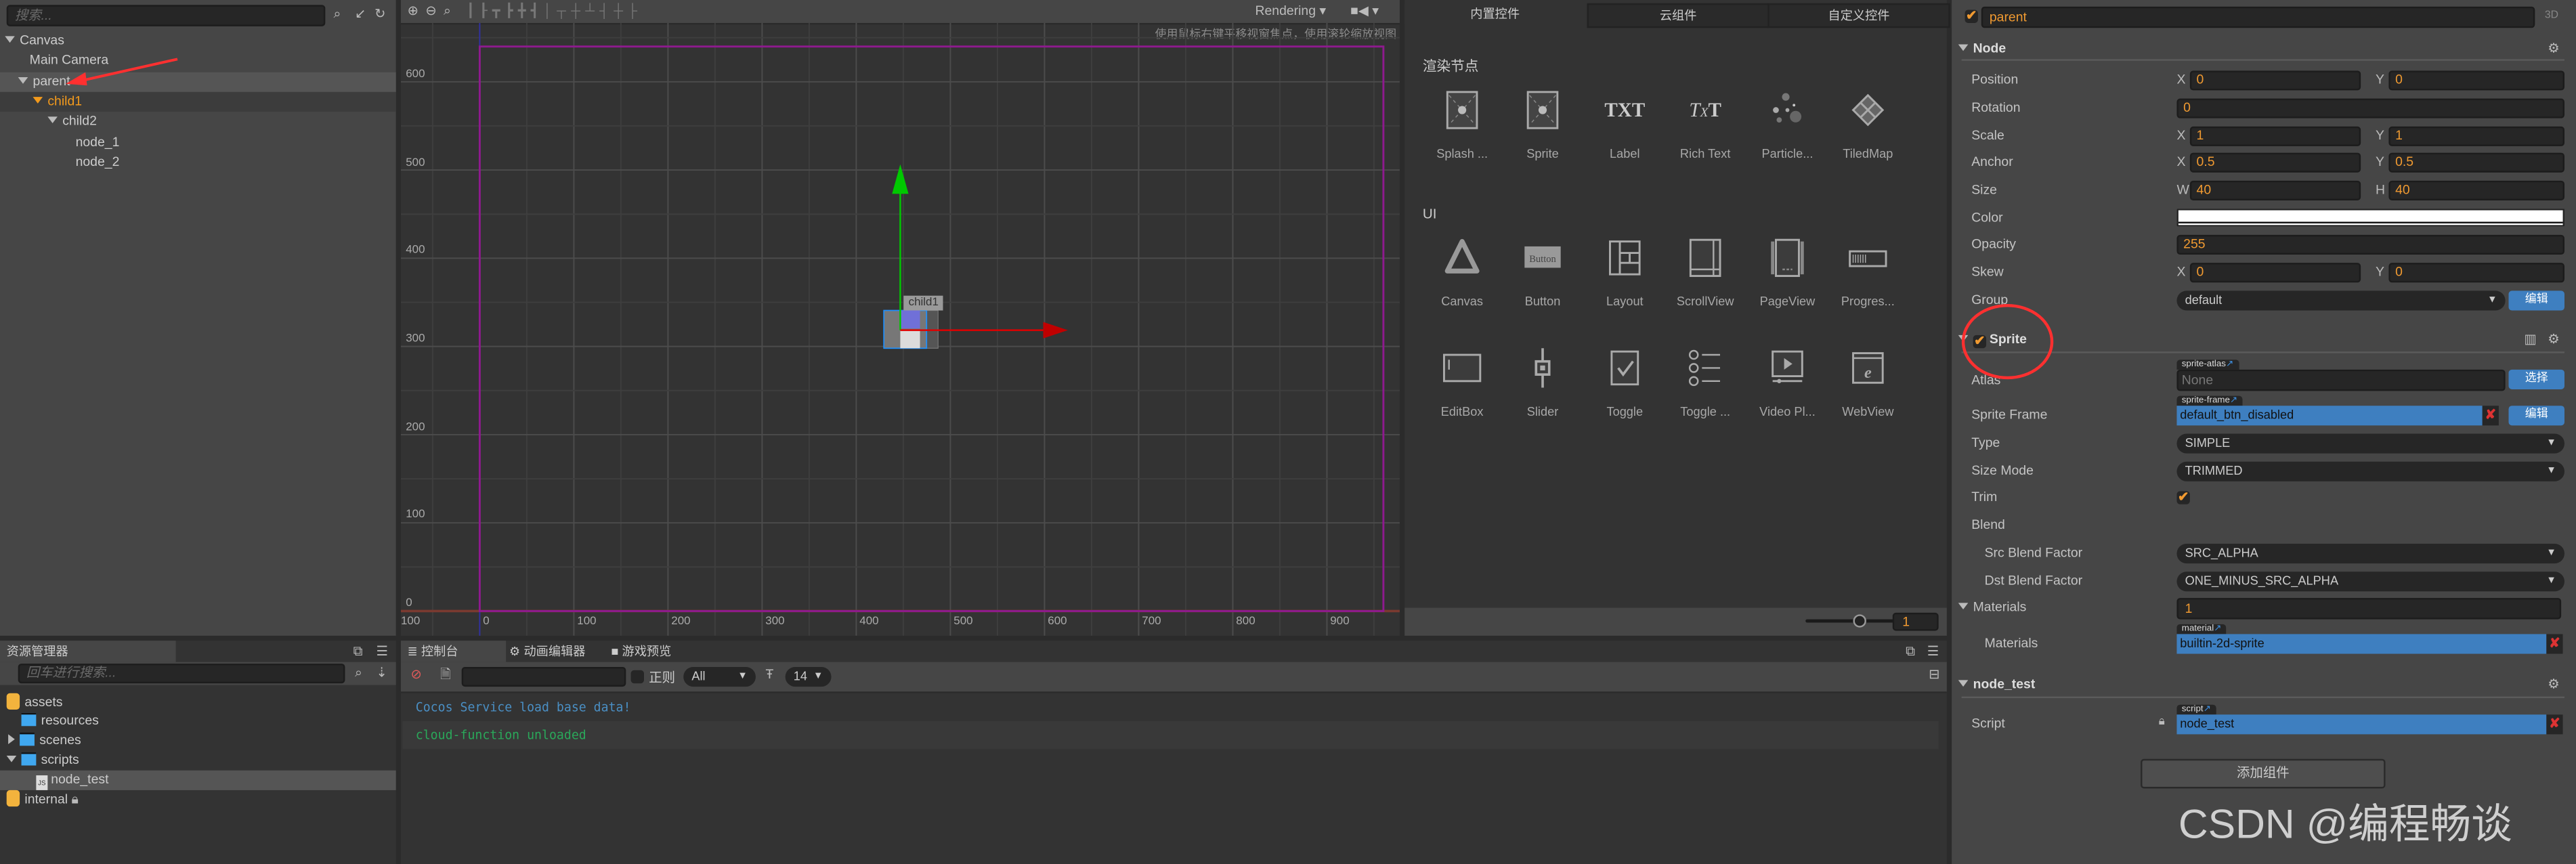 The image size is (2576, 864). I want to click on tree-node-node-2: node_2, so click(198, 163).